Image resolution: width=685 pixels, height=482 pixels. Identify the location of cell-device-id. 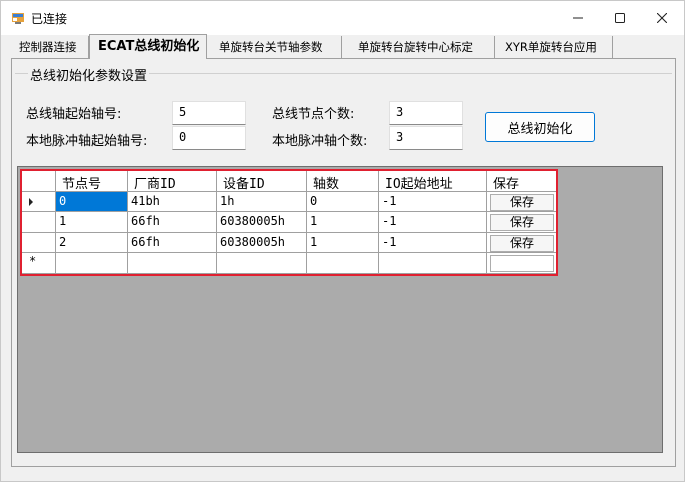
(262, 263).